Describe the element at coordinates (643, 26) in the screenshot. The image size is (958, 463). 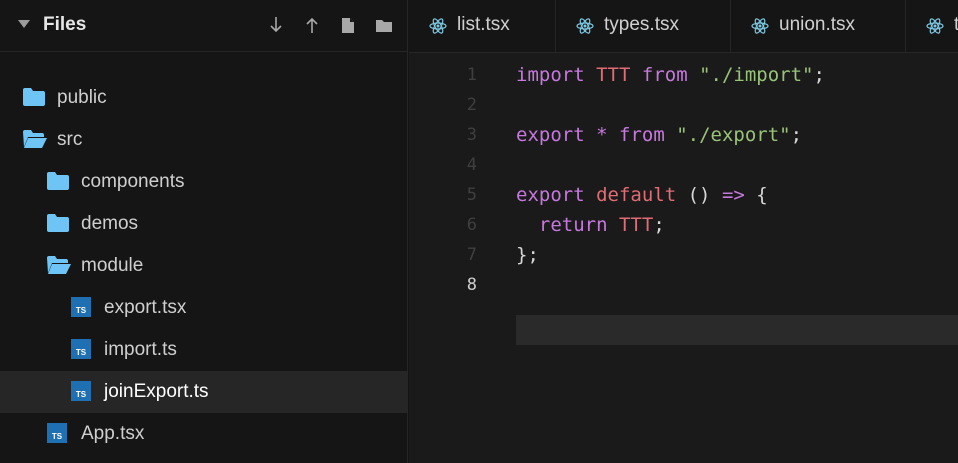
I see `tab-types-tsx: types.tsx` at that location.